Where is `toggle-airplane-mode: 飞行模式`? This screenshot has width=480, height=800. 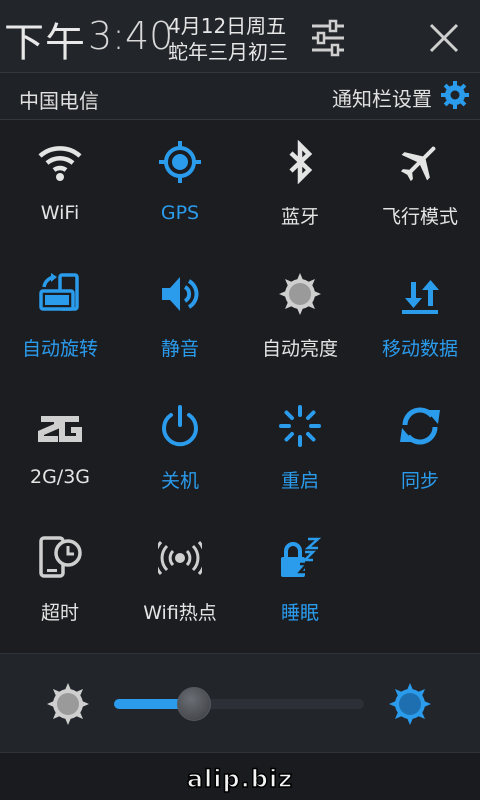
toggle-airplane-mode: 飞行模式 is located at coordinates (420, 175).